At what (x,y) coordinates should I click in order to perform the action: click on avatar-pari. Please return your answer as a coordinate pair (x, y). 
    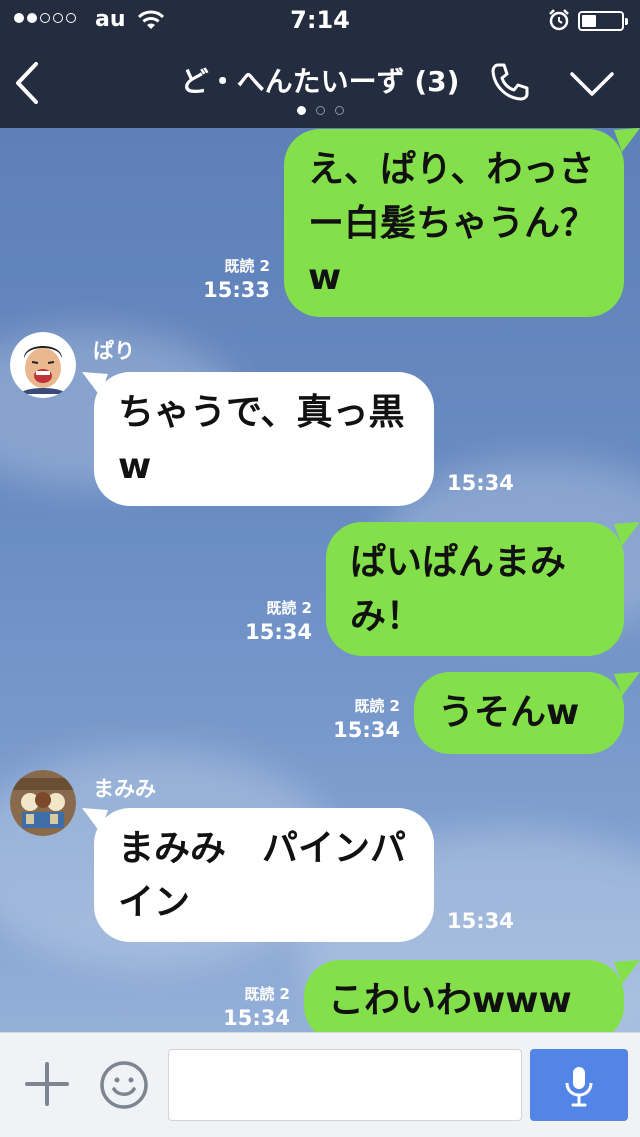
    Looking at the image, I should click on (43, 365).